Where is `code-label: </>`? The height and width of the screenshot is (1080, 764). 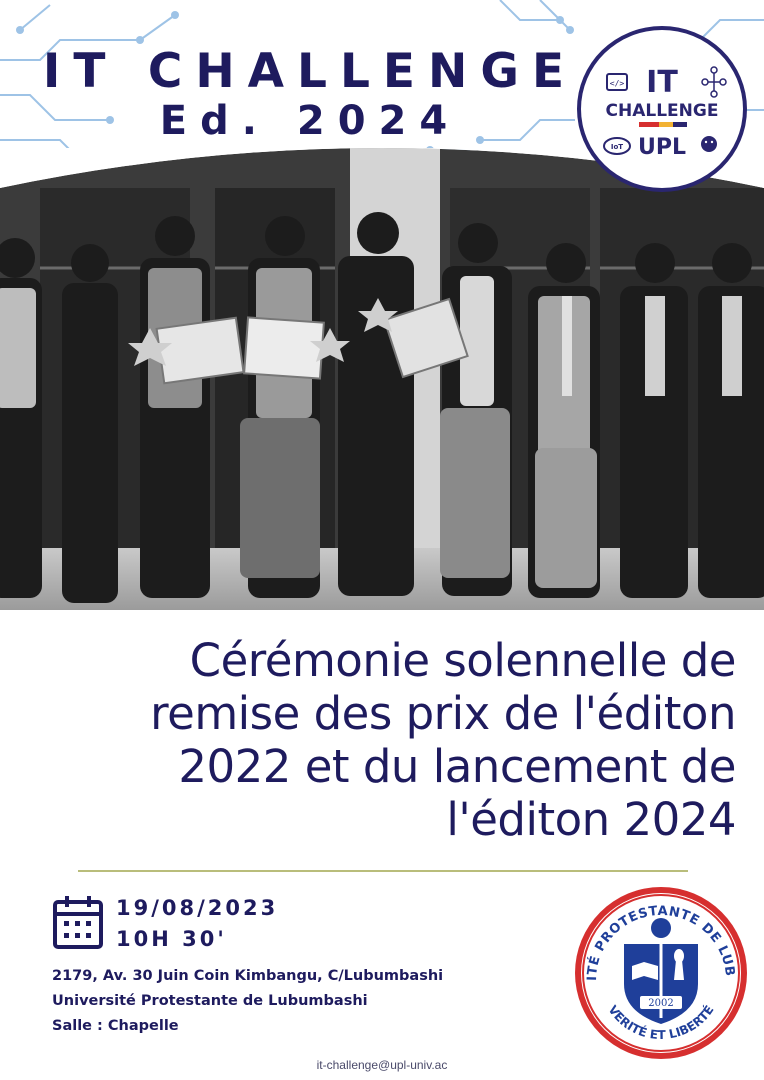
code-label: </> is located at coordinates (617, 83).